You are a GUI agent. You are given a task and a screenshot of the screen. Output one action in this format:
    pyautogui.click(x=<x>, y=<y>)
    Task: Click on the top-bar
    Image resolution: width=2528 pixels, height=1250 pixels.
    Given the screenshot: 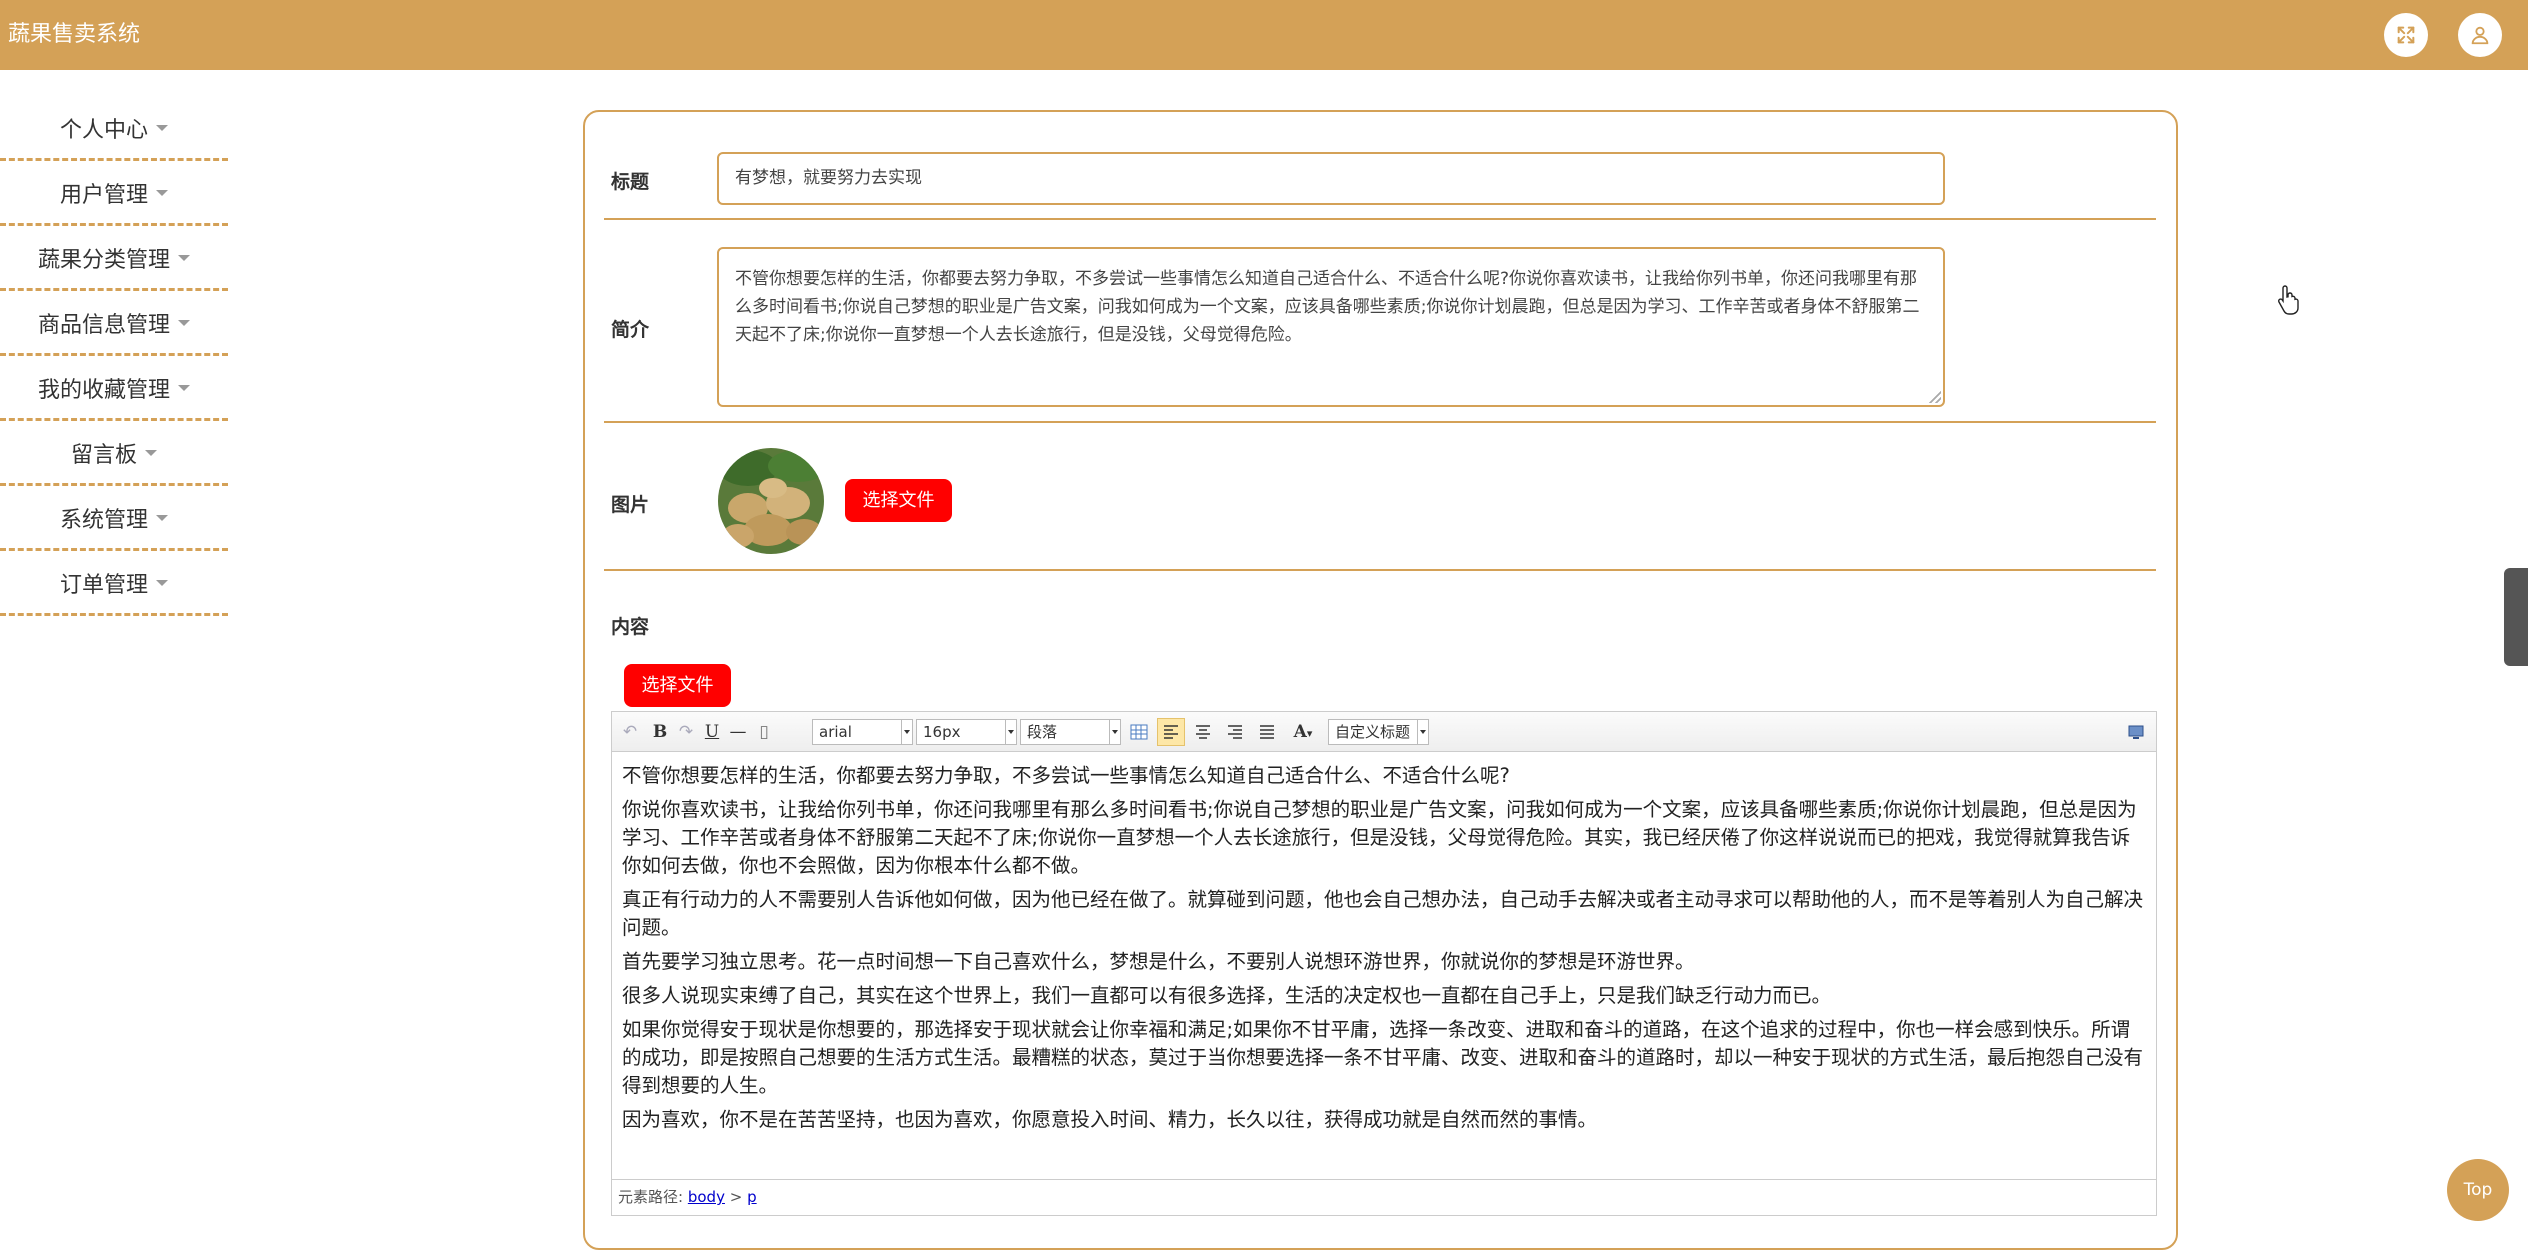 What is the action you would take?
    pyautogui.click(x=1264, y=35)
    